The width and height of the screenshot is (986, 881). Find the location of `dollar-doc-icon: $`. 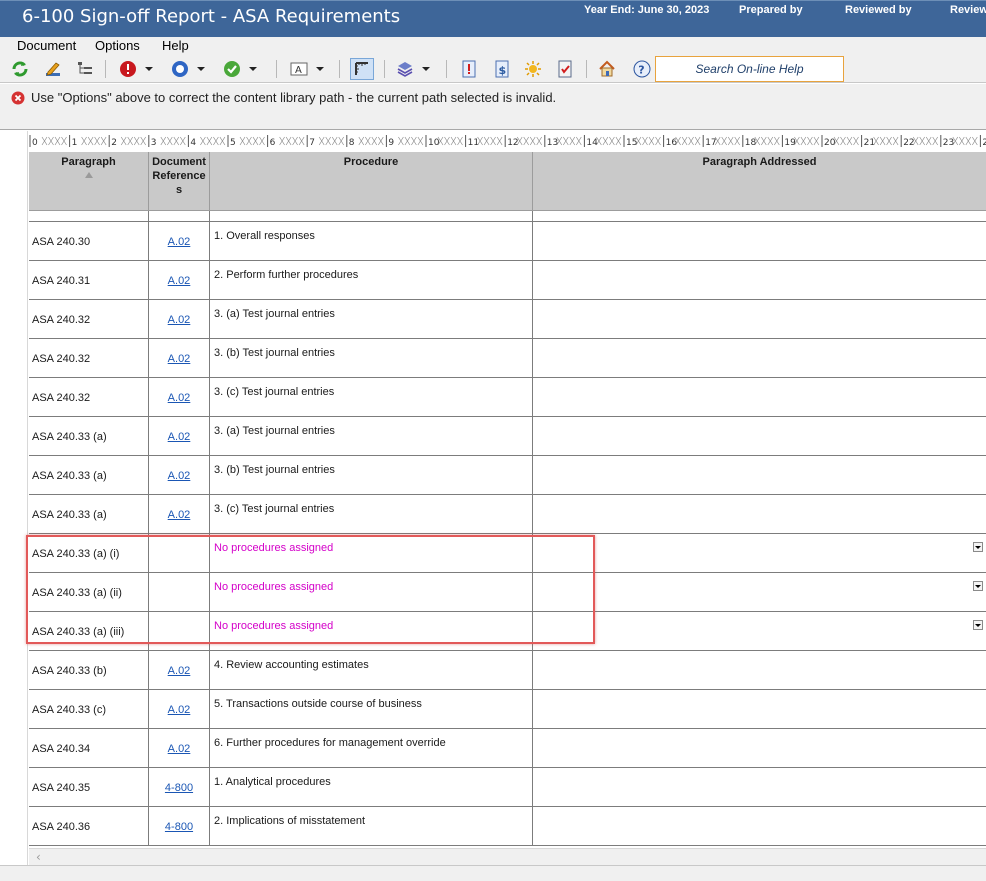

dollar-doc-icon: $ is located at coordinates (502, 69).